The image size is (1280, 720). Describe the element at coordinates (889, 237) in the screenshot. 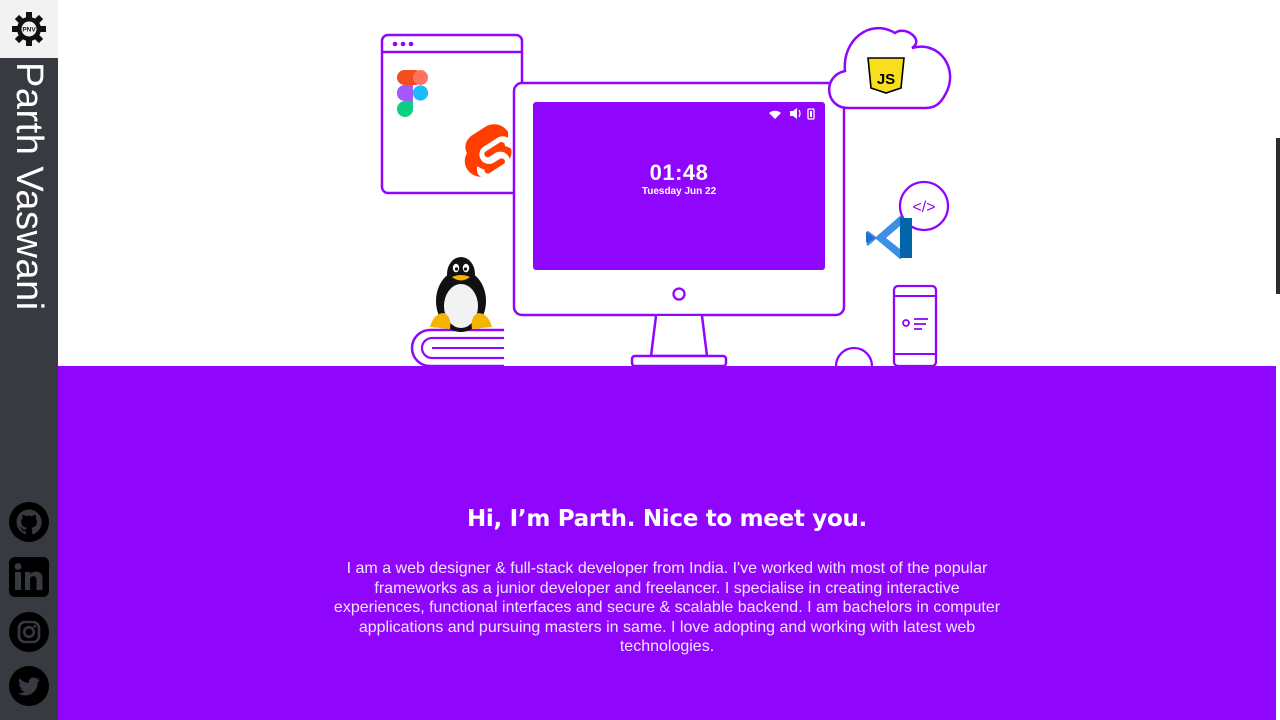

I see `vscode-icon` at that location.